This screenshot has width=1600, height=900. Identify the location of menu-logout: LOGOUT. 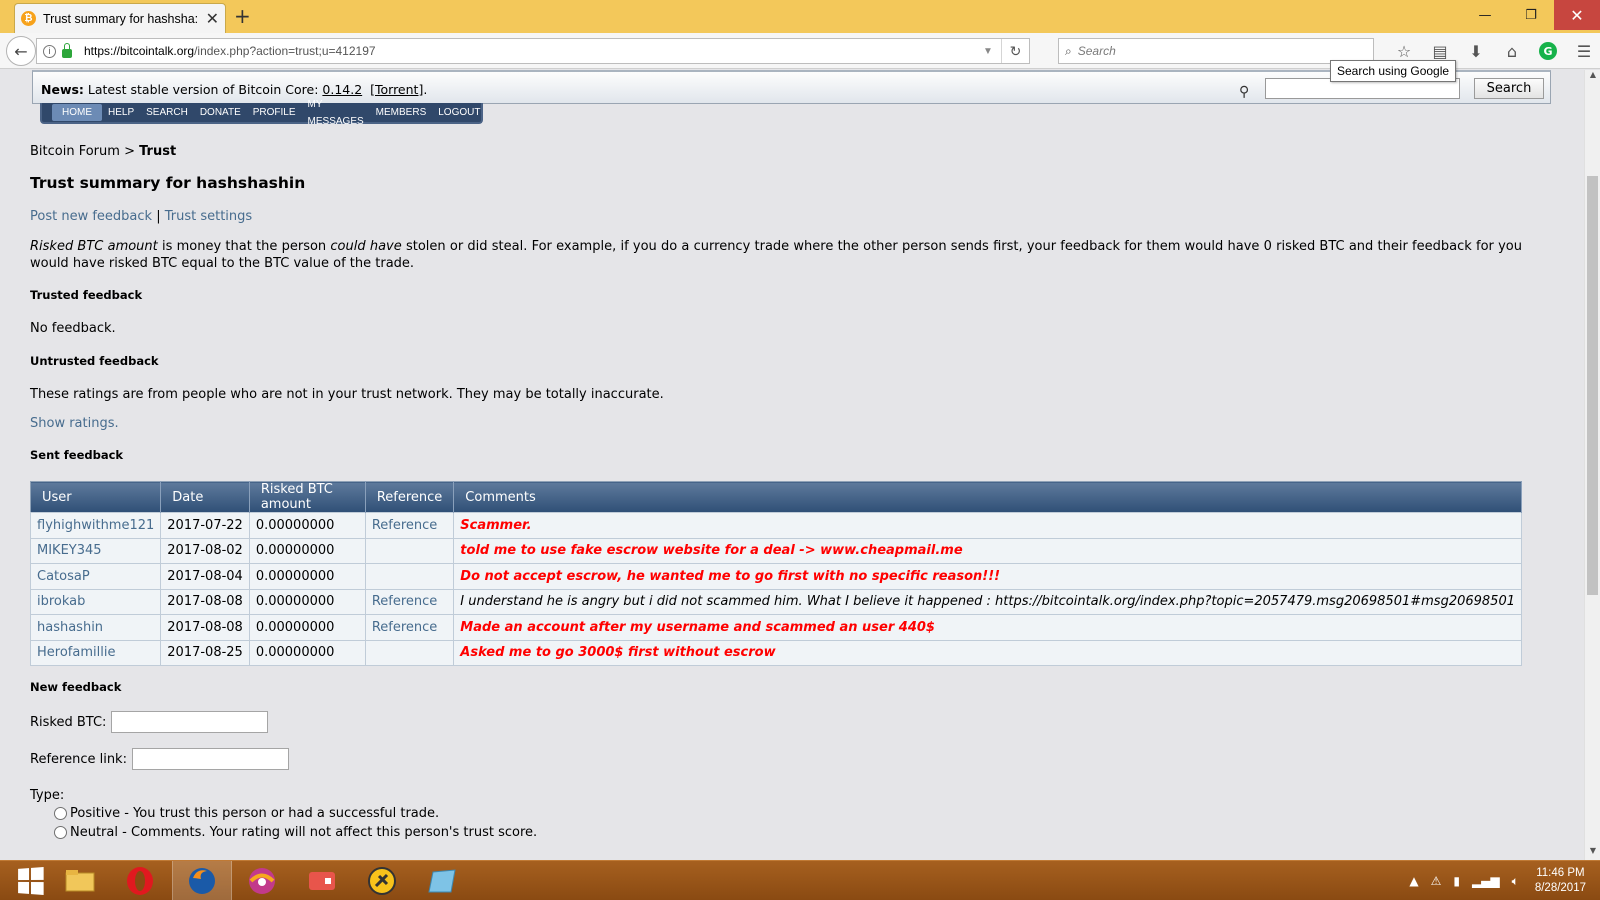
(459, 112).